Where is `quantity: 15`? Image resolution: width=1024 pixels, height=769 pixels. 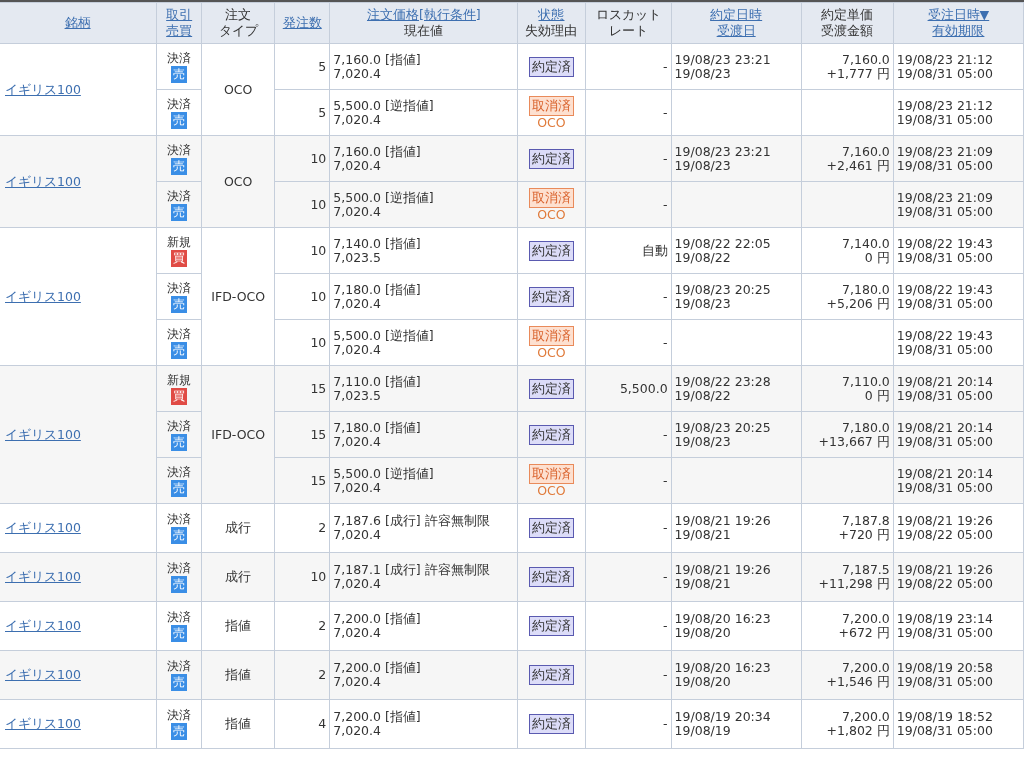
quantity: 15 is located at coordinates (318, 434).